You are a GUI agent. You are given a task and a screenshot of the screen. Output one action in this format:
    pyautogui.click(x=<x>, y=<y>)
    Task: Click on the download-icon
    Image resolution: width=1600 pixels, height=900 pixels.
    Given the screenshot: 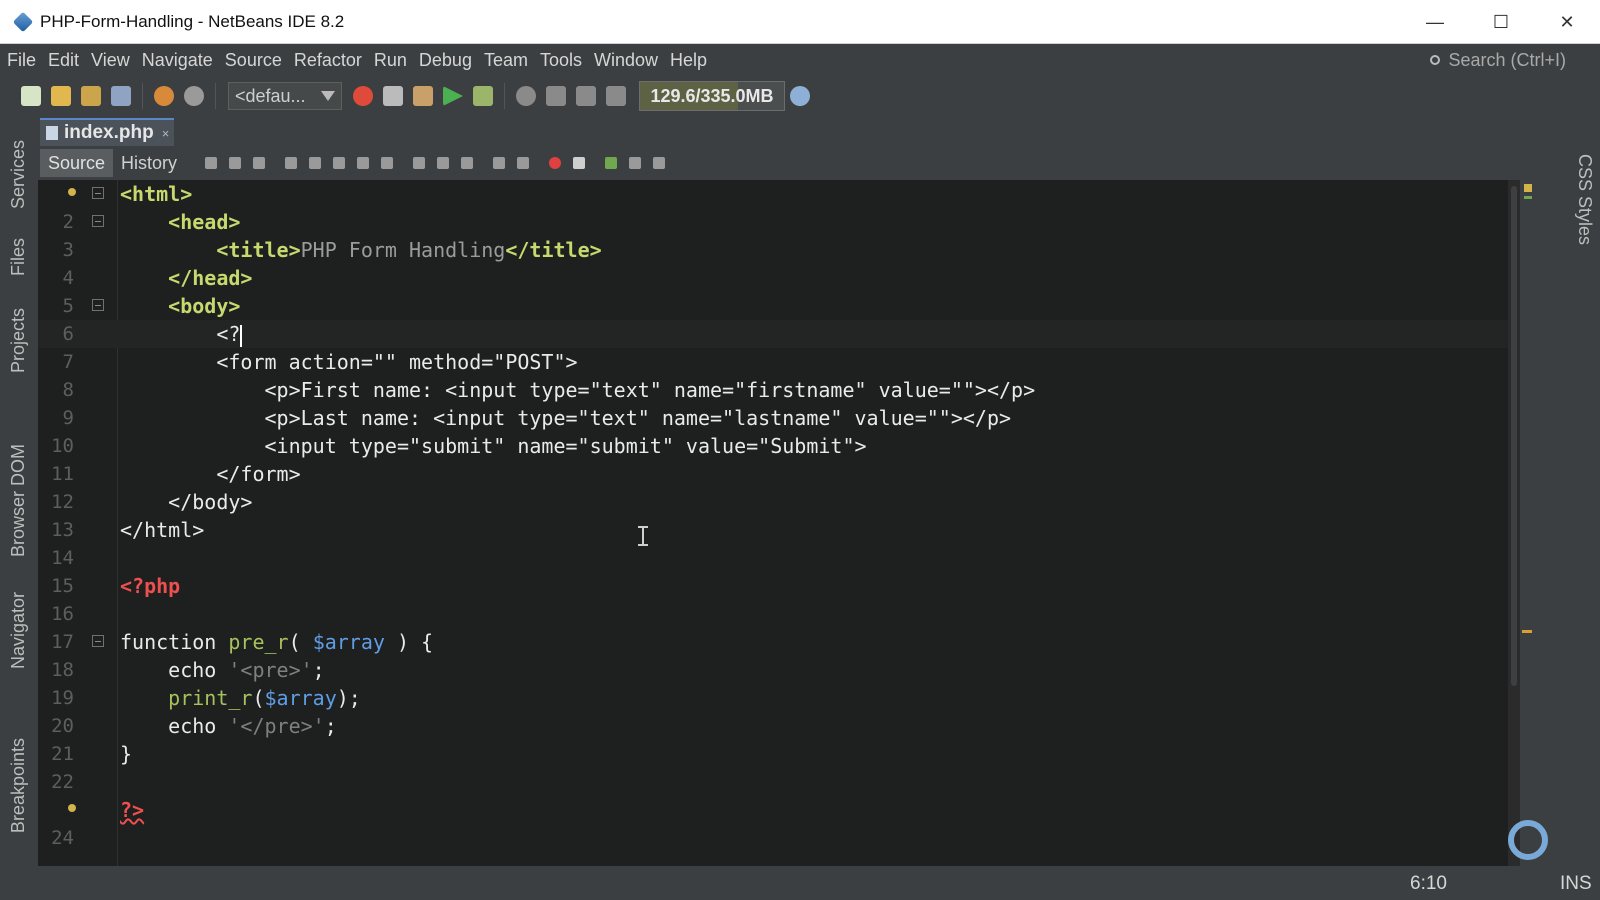 What is the action you would take?
    pyautogui.click(x=586, y=96)
    